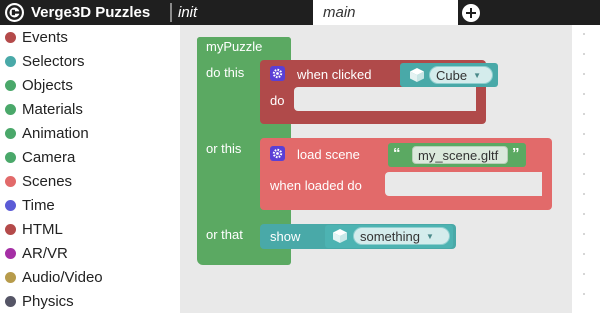 The width and height of the screenshot is (600, 313). What do you see at coordinates (516, 153) in the screenshot?
I see `close-quote-icon: ”` at bounding box center [516, 153].